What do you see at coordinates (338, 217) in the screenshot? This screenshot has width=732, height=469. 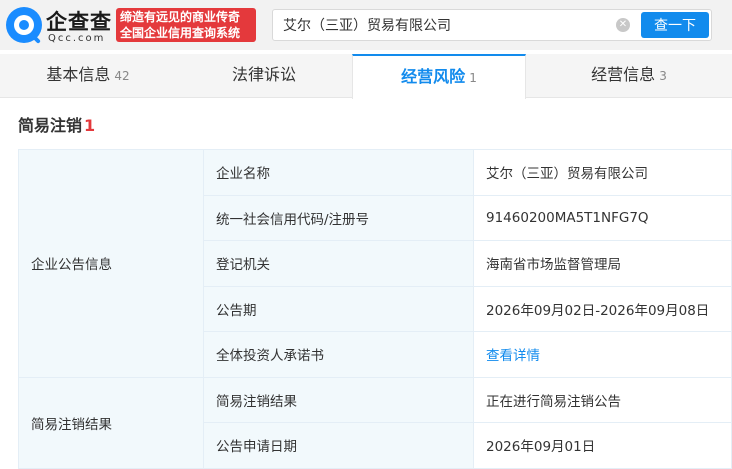 I see `row-label: 统一社会信用代码/注册号` at bounding box center [338, 217].